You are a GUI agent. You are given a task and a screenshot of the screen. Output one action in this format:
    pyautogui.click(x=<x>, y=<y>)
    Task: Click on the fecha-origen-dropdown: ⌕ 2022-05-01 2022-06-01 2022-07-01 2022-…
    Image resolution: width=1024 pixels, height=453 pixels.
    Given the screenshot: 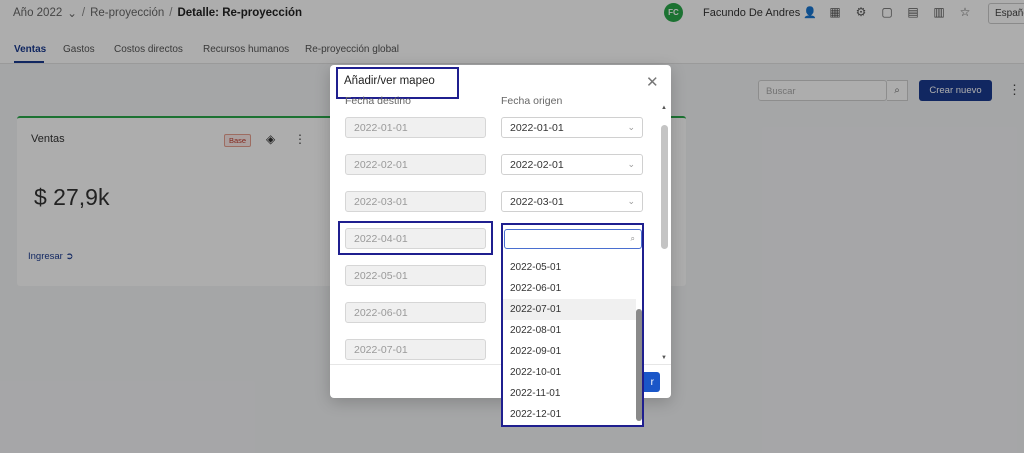 What is the action you would take?
    pyautogui.click(x=572, y=325)
    